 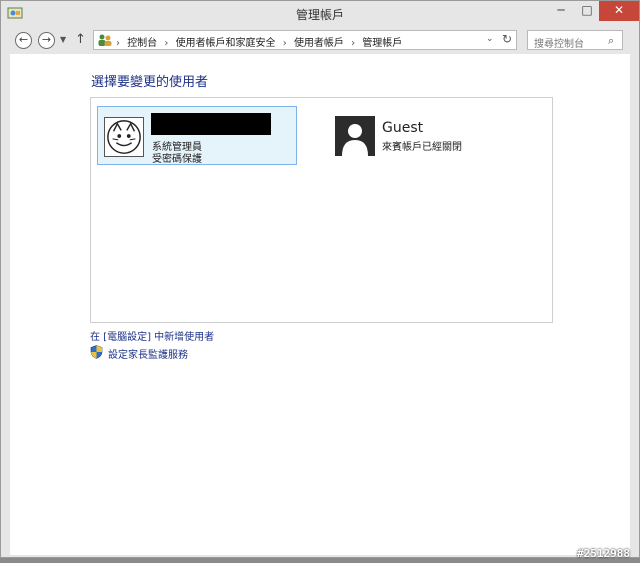 I want to click on address-bar: › 控制台 › 使用者帳戶和家庭安全 › 使用者帳戶 › 管理帳戶 ⌄ ↻, so click(x=305, y=40).